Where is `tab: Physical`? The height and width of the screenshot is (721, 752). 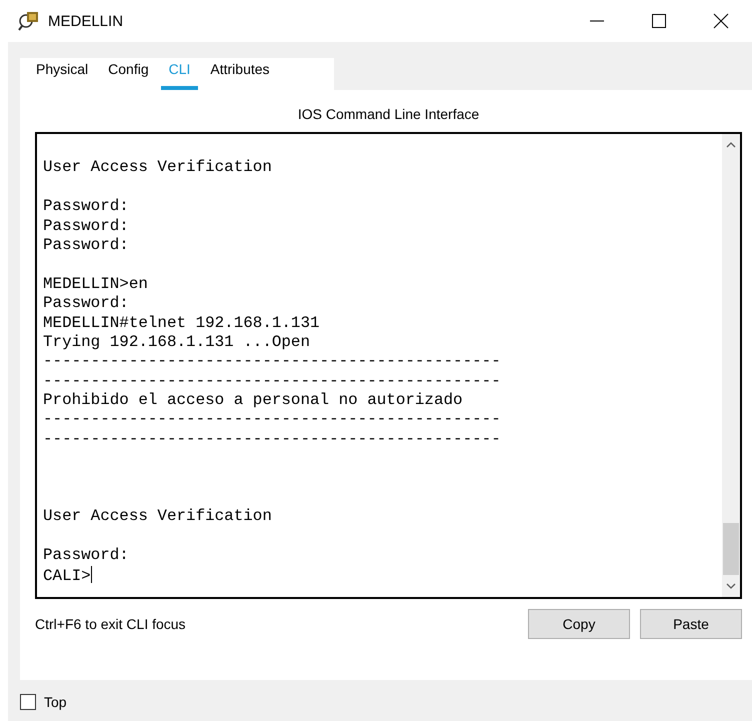
tab: Physical is located at coordinates (62, 74).